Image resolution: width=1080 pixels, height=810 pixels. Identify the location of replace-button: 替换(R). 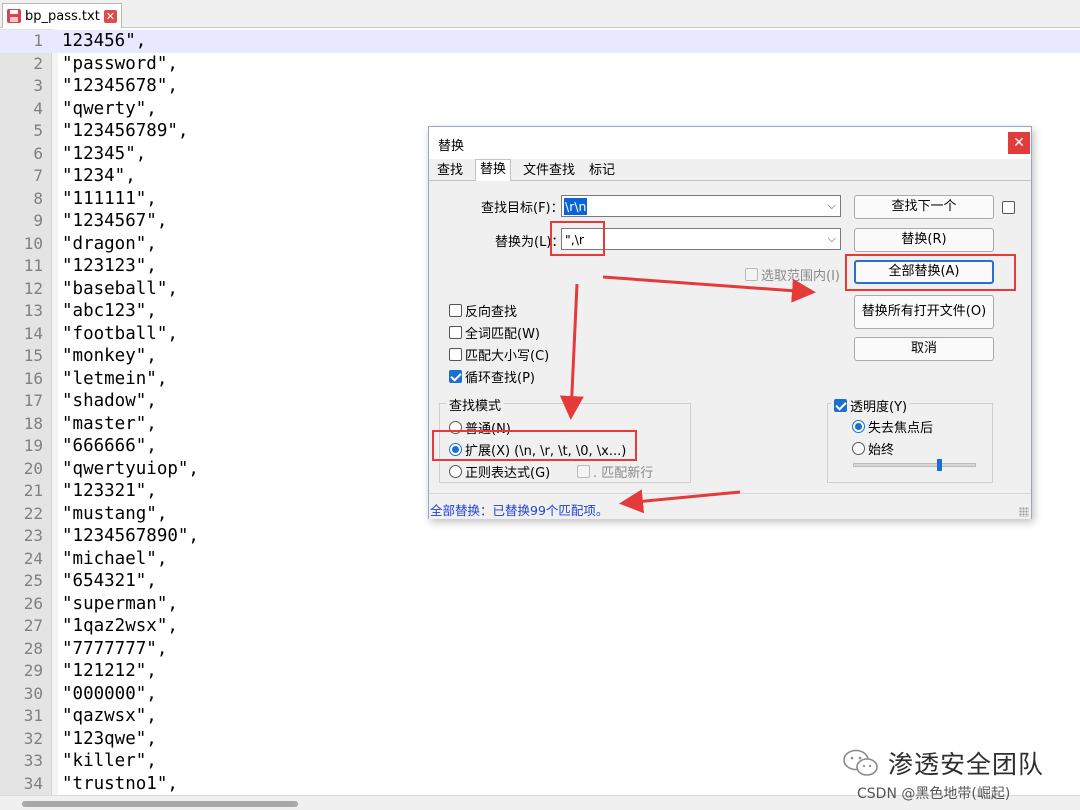
(924, 240).